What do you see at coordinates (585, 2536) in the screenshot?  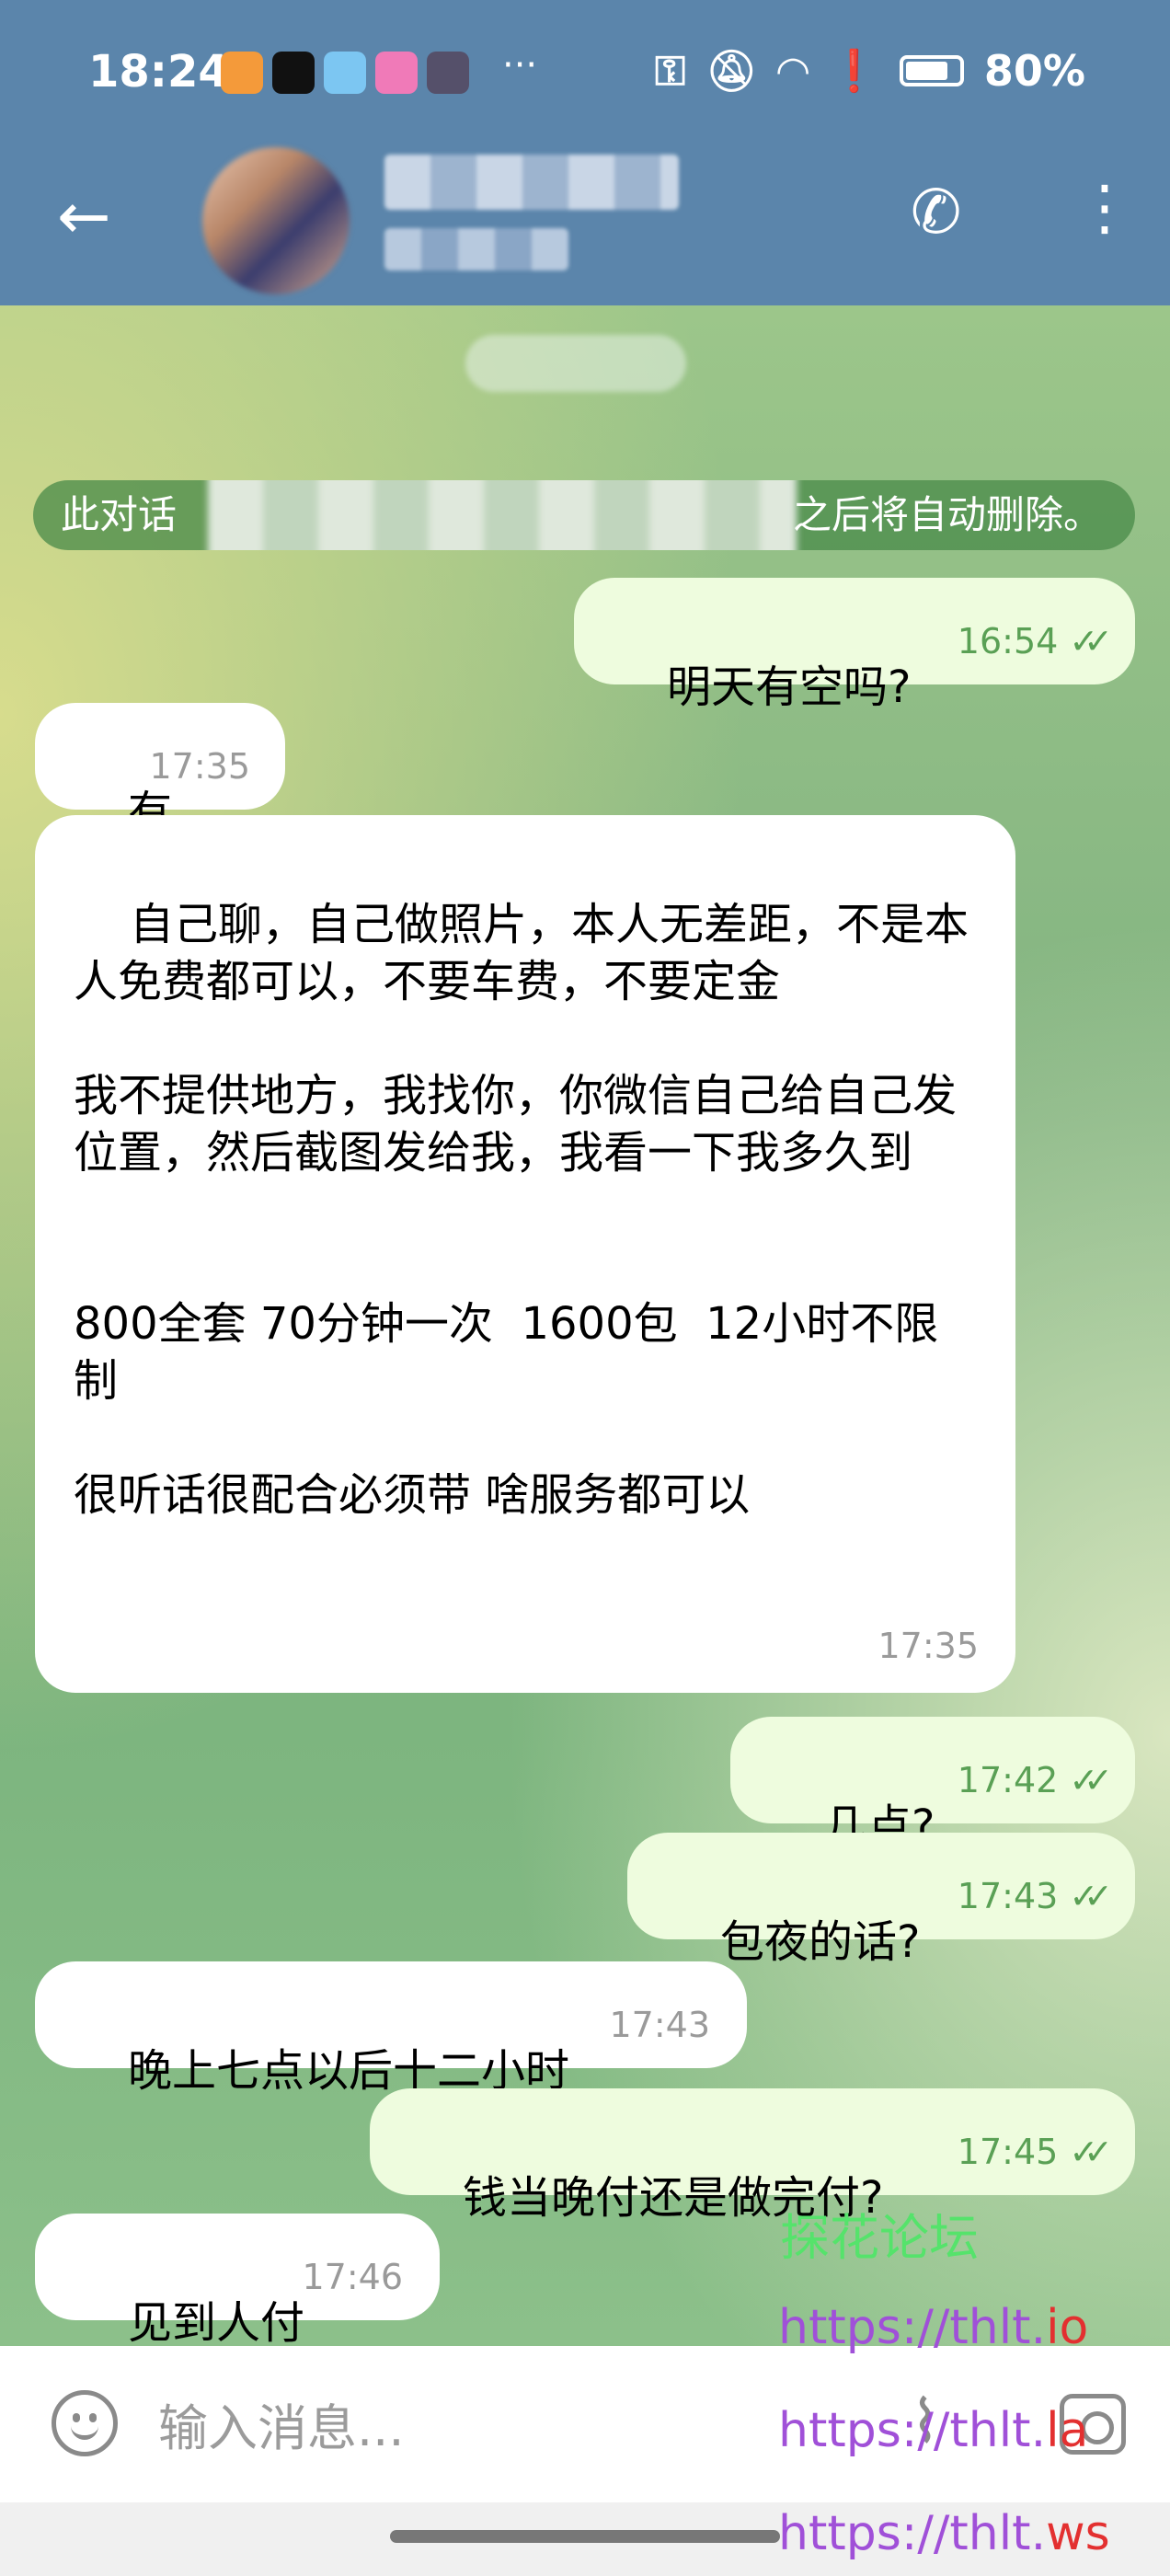 I see `home-gesture-handle` at bounding box center [585, 2536].